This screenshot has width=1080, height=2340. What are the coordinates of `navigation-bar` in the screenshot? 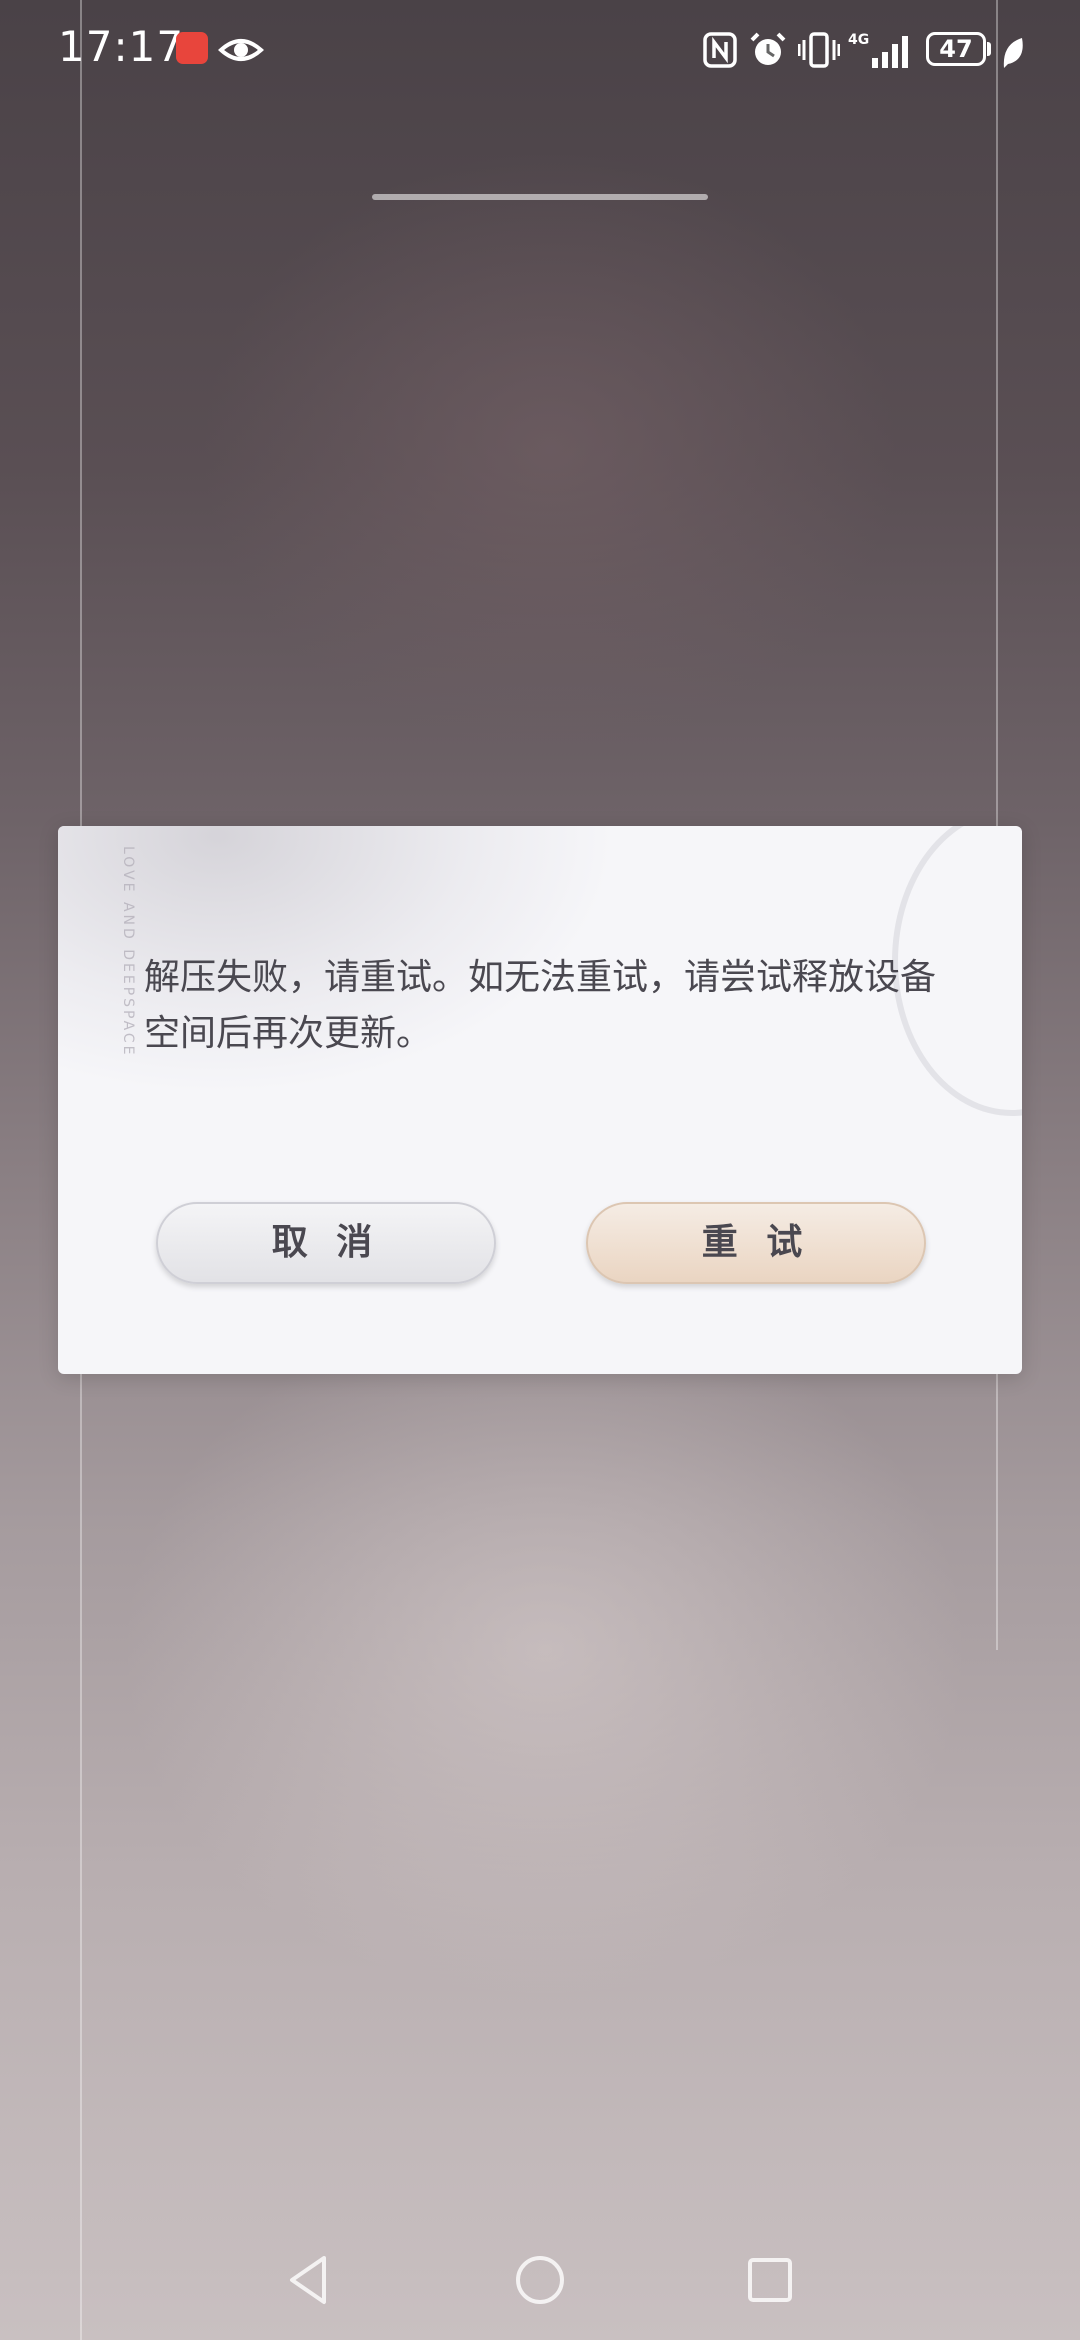 It's located at (540, 2280).